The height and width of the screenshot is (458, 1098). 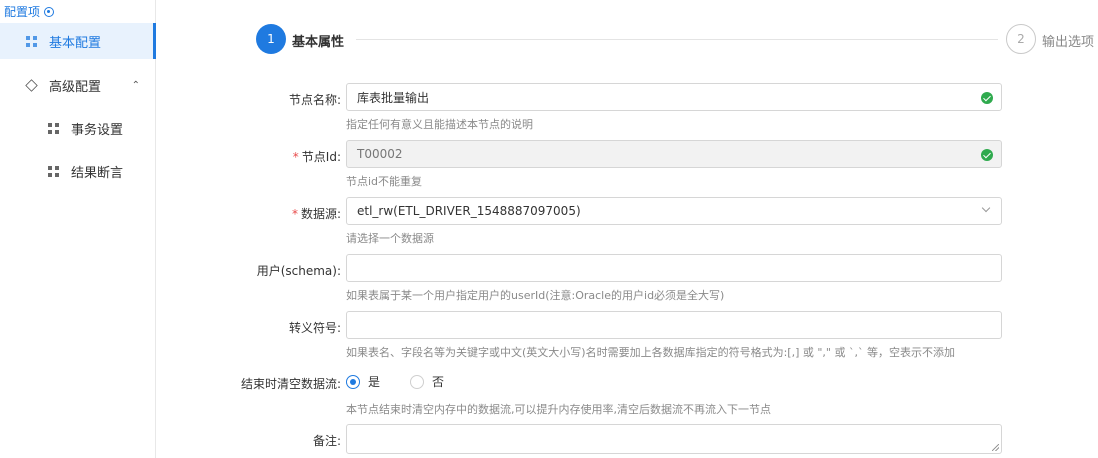 What do you see at coordinates (995, 447) in the screenshot?
I see `resize-handle-icon` at bounding box center [995, 447].